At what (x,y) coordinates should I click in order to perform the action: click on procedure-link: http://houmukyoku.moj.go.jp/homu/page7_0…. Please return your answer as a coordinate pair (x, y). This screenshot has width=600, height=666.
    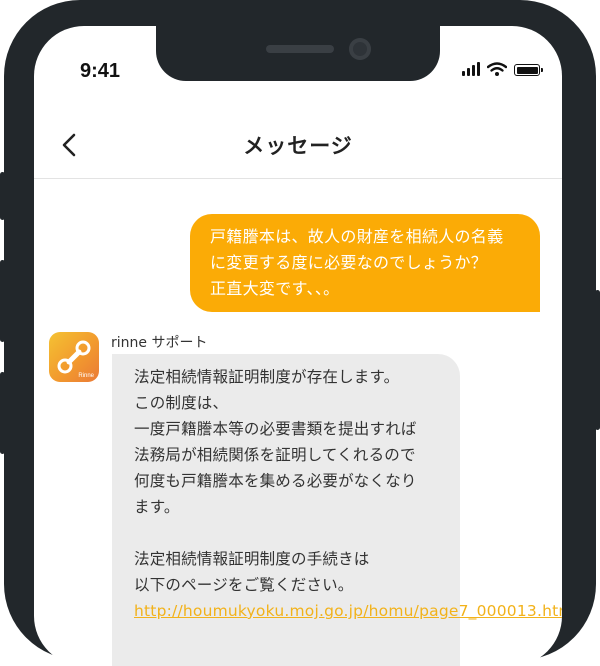
    Looking at the image, I should click on (348, 611).